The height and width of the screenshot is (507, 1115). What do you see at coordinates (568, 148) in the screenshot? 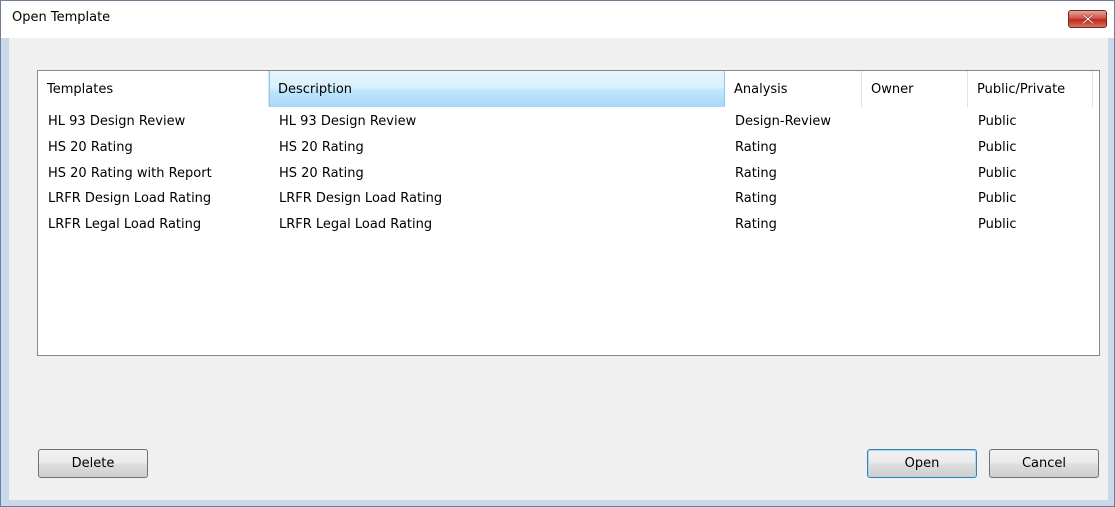
I see `list-row: HS 20 Rating HS 20 Rating Rating Public` at bounding box center [568, 148].